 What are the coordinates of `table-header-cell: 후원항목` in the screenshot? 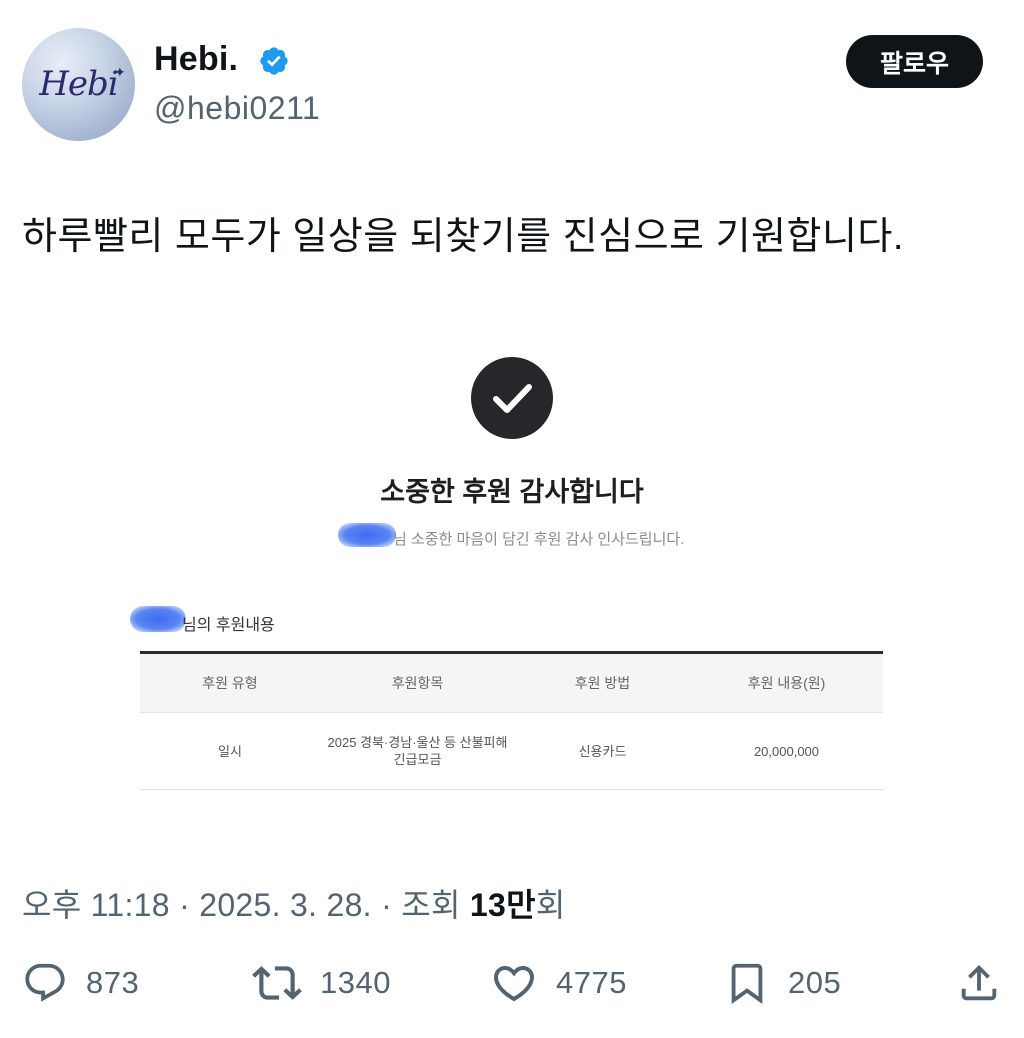 It's located at (417, 682).